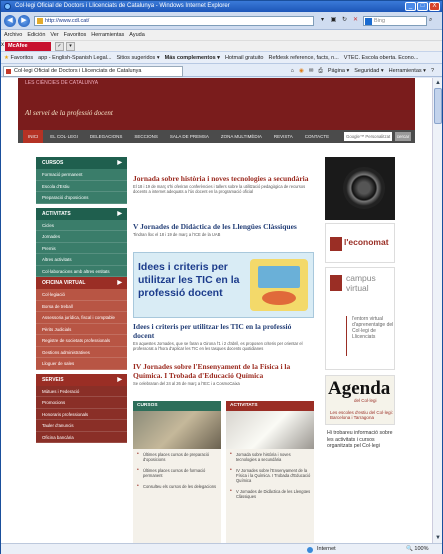  I want to click on sidebar-item-cicles: Cicles, so click(81, 225).